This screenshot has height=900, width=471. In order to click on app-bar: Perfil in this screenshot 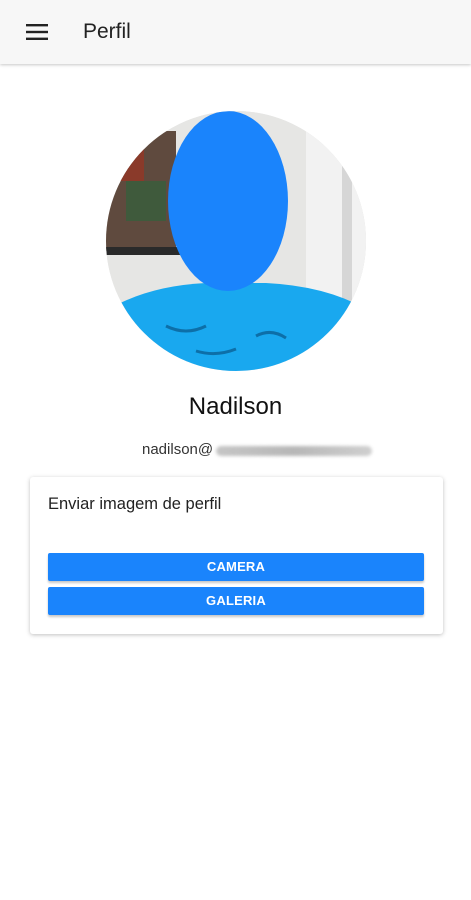, I will do `click(235, 32)`.